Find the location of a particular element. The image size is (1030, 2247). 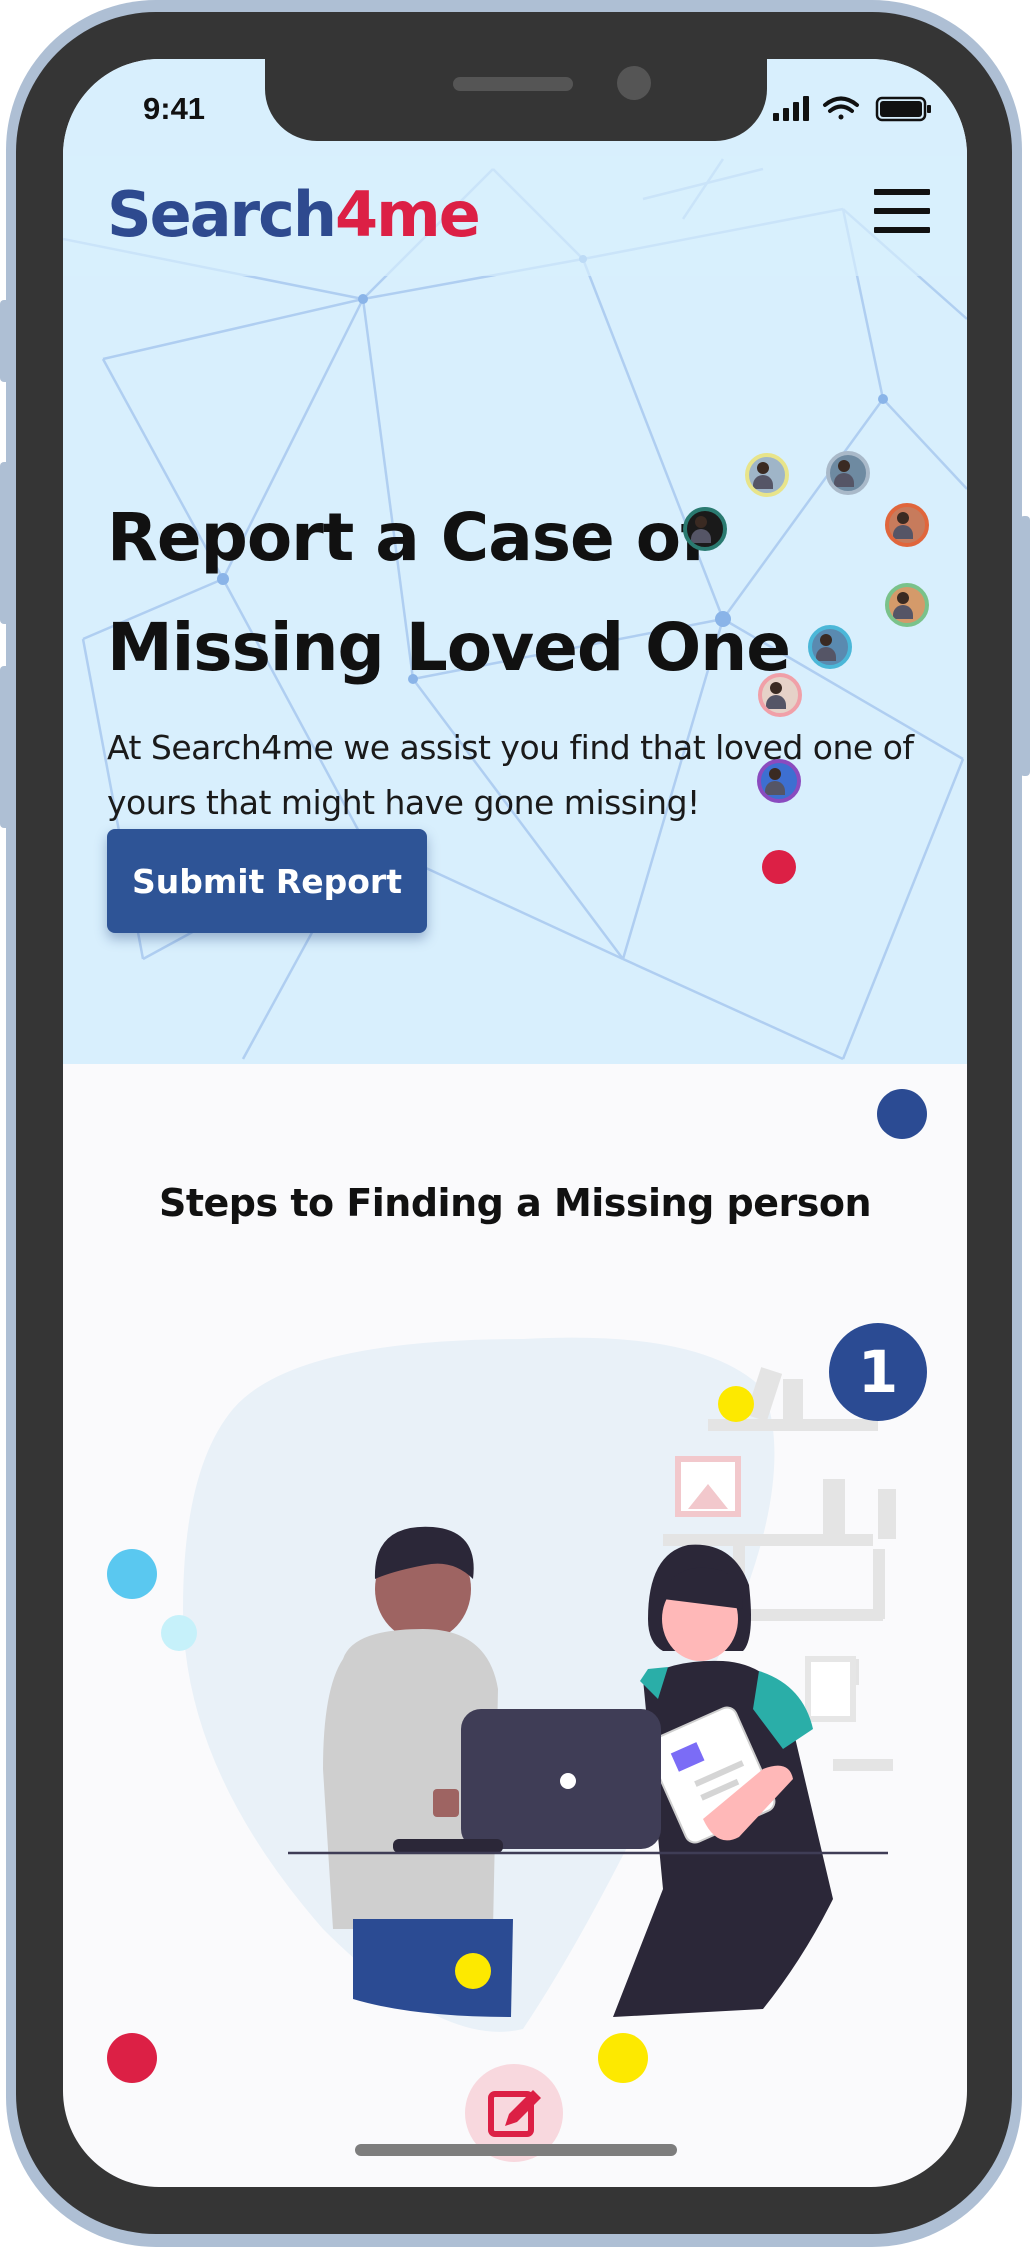

logo-text-me: me is located at coordinates (428, 214).